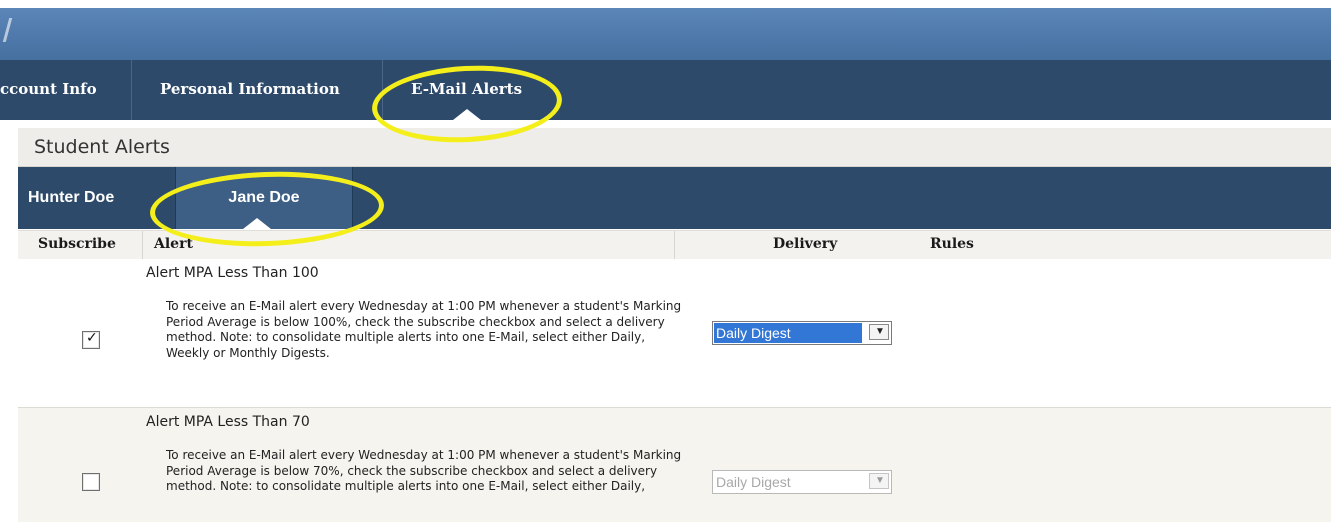 Image resolution: width=1331 pixels, height=522 pixels. What do you see at coordinates (48, 90) in the screenshot?
I see `tab-account-info: ccount Info` at bounding box center [48, 90].